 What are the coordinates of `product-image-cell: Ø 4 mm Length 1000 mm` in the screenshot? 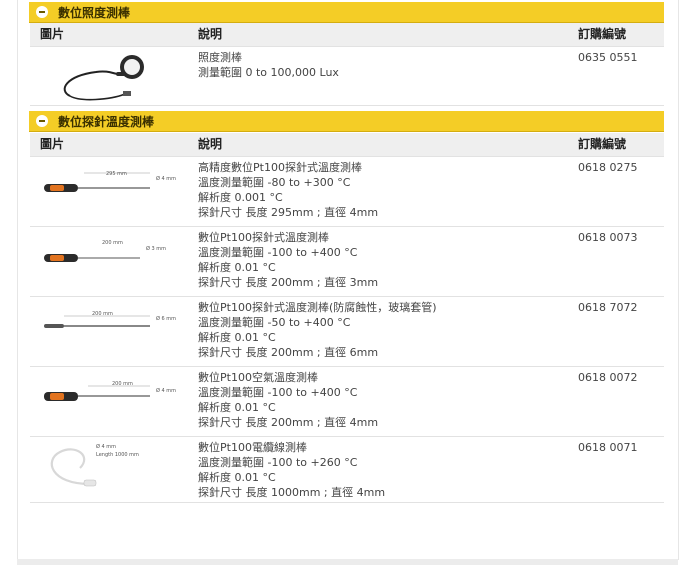 It's located at (109, 471).